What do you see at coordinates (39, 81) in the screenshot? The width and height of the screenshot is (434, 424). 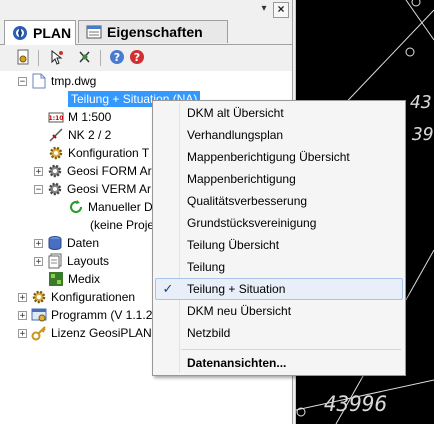 I see `drawing-file-icon` at bounding box center [39, 81].